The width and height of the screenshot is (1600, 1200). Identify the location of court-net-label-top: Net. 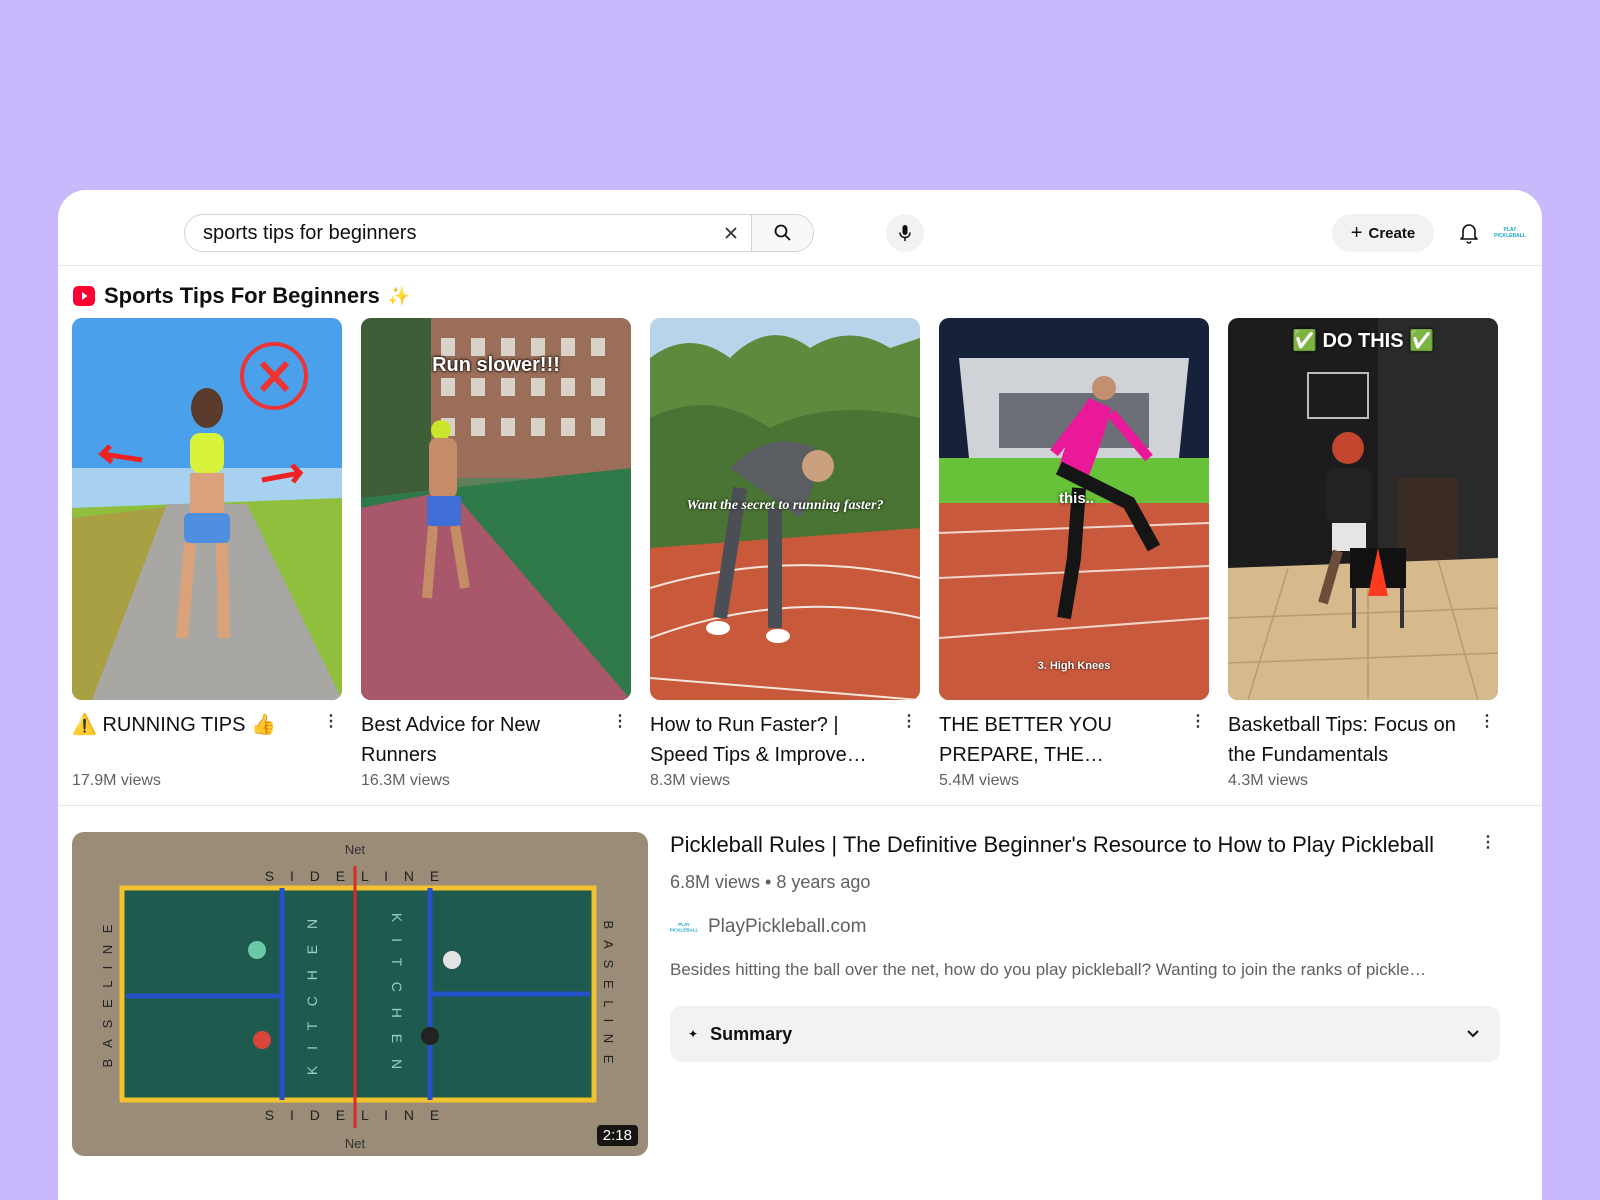
(355, 849).